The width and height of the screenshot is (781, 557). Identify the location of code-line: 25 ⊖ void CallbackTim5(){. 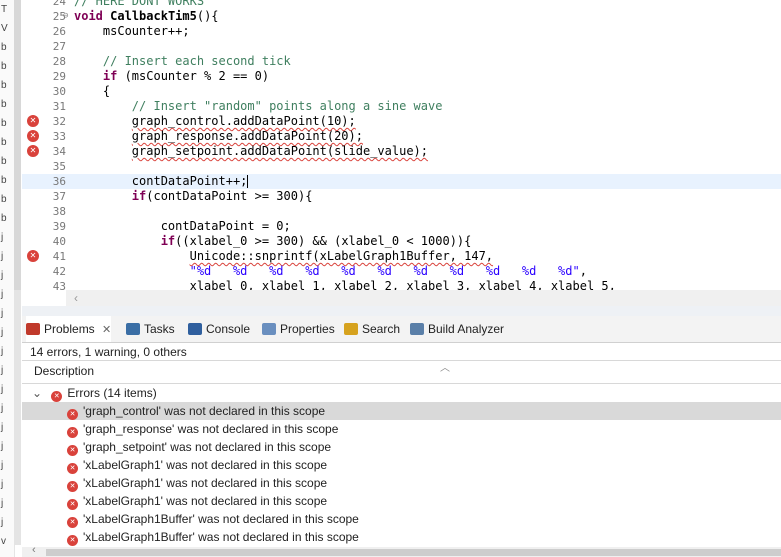
(401, 16).